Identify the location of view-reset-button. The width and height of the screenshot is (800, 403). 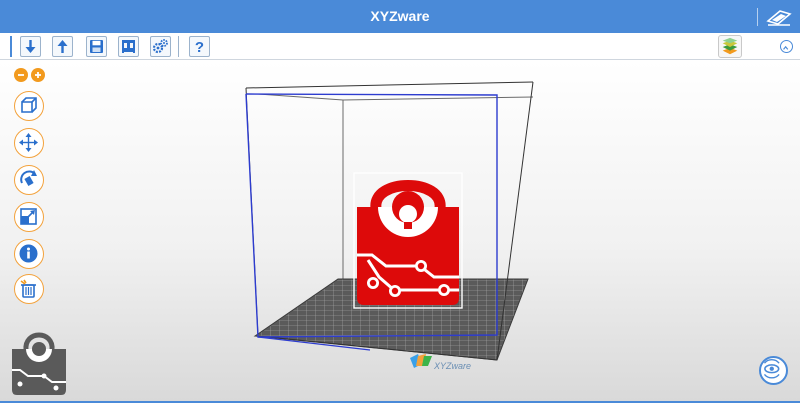
(773, 370).